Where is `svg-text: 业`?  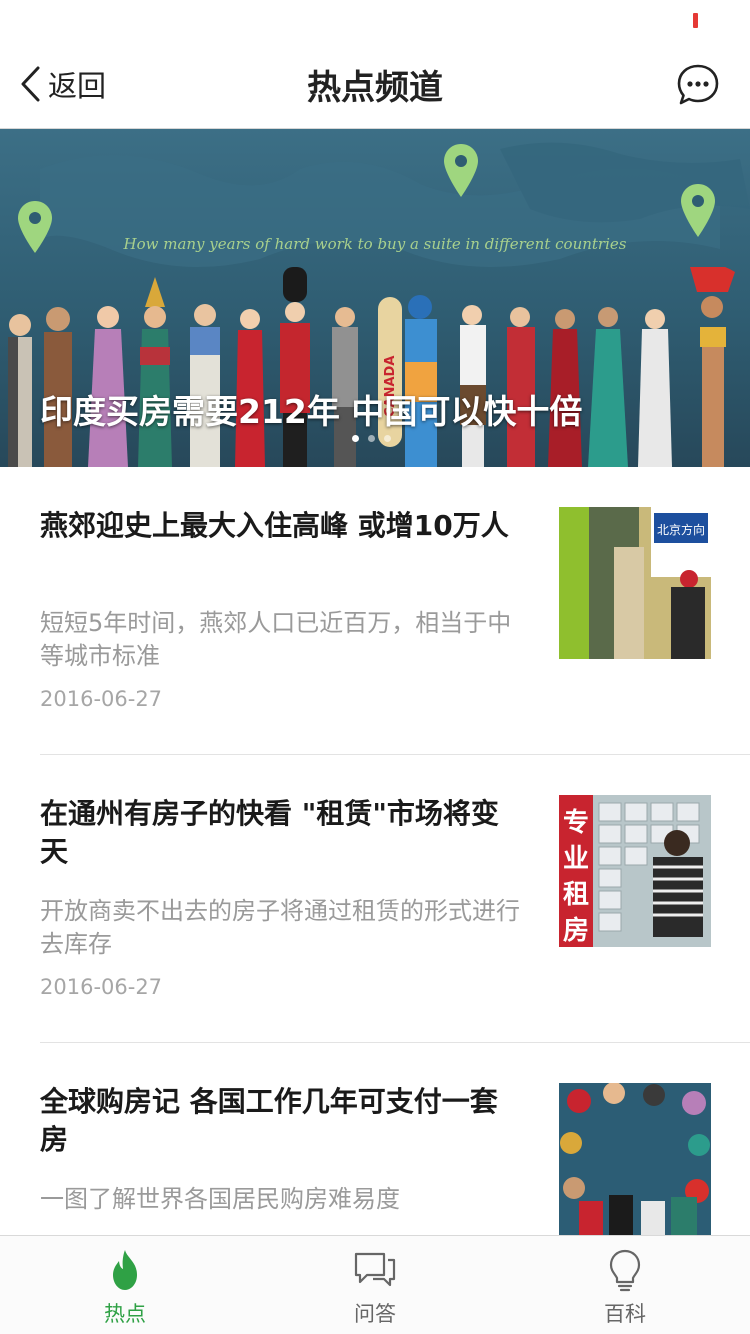 svg-text: 业 is located at coordinates (576, 859).